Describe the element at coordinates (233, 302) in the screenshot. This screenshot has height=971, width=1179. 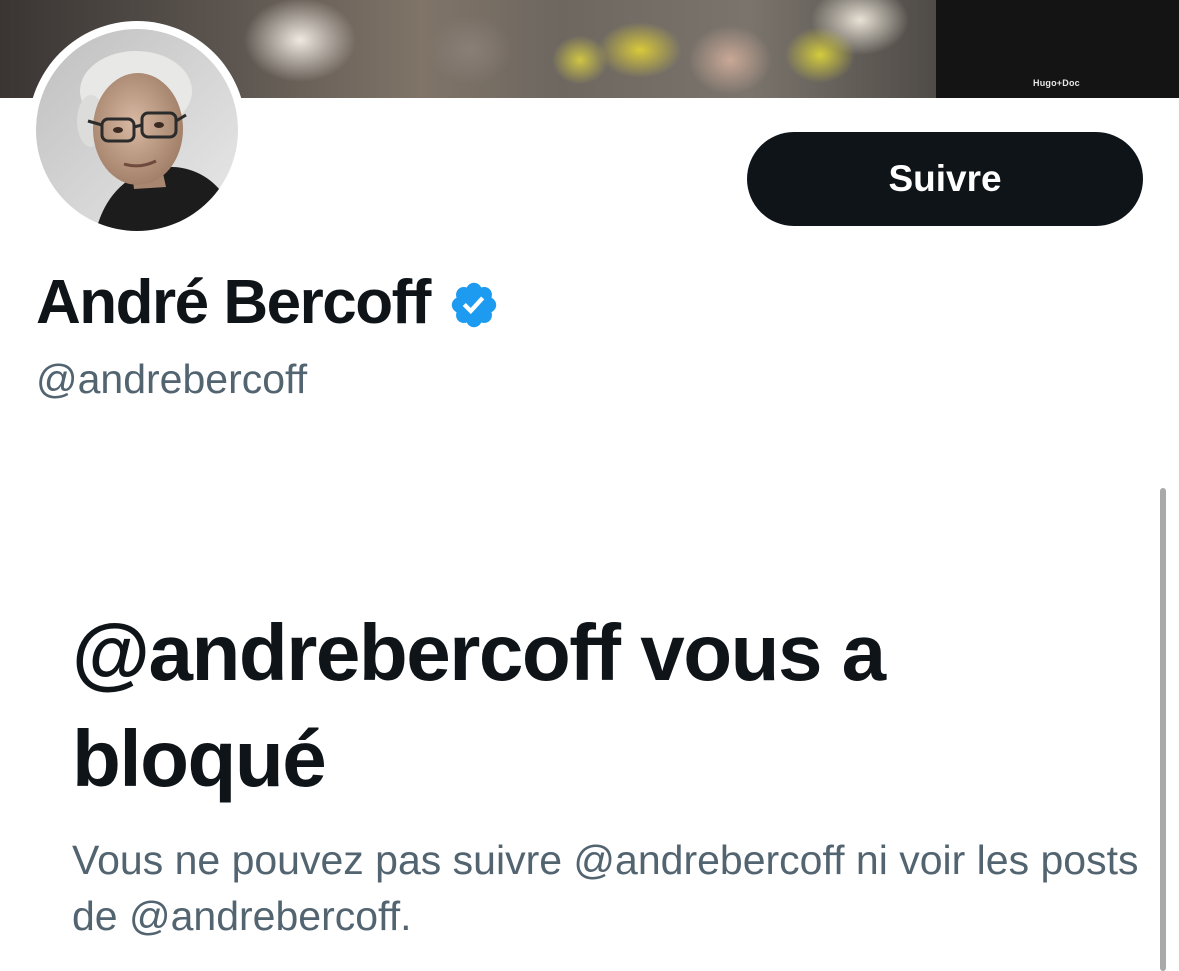
I see `display-name: André Bercoff` at that location.